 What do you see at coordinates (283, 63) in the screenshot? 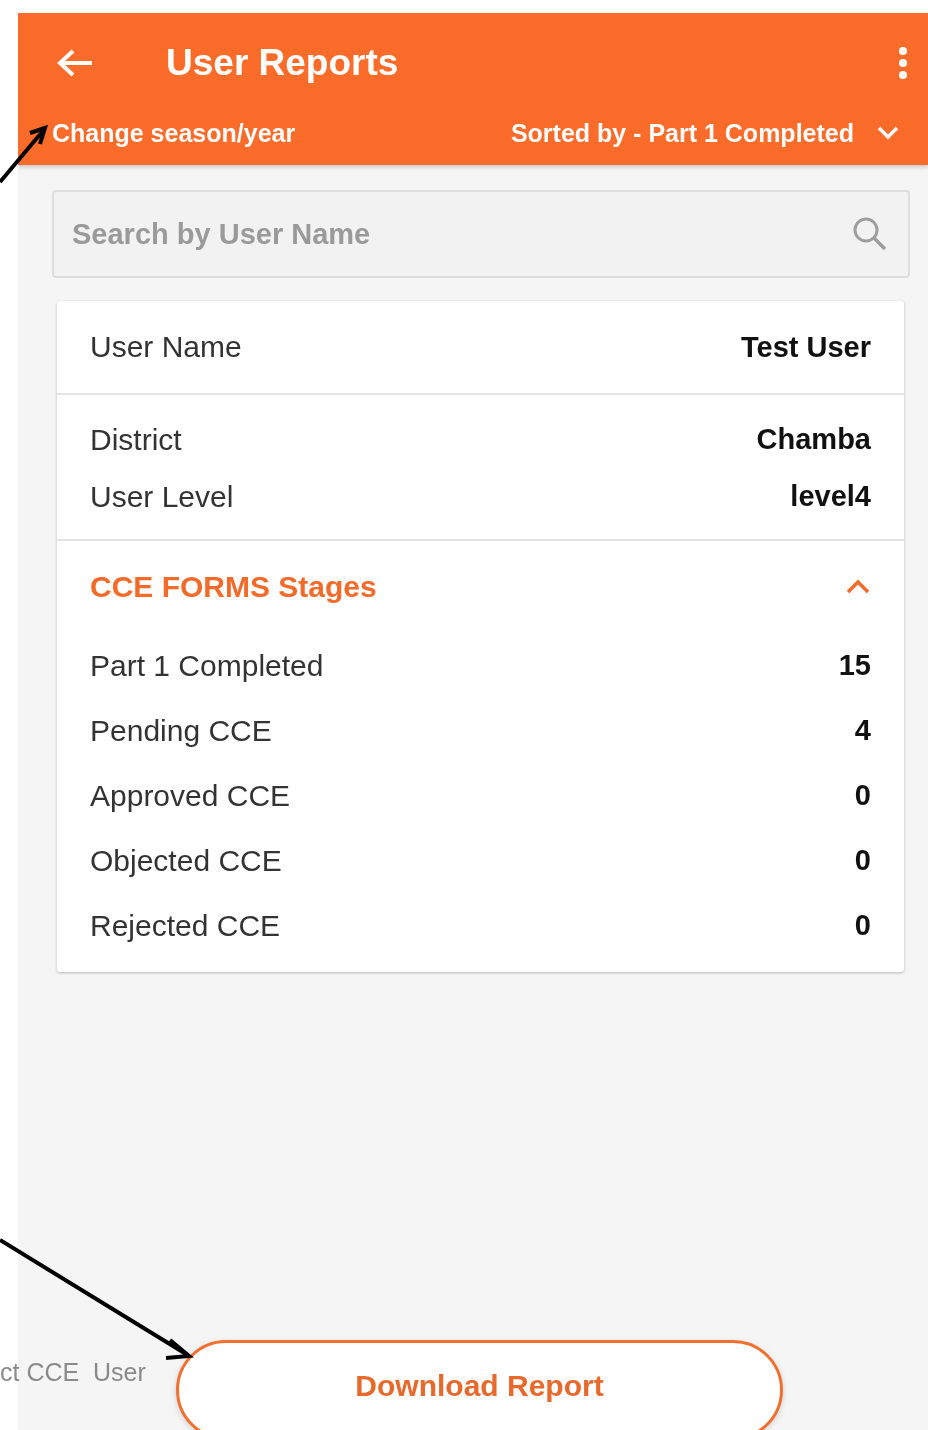
I see `screen-title: User Reports` at bounding box center [283, 63].